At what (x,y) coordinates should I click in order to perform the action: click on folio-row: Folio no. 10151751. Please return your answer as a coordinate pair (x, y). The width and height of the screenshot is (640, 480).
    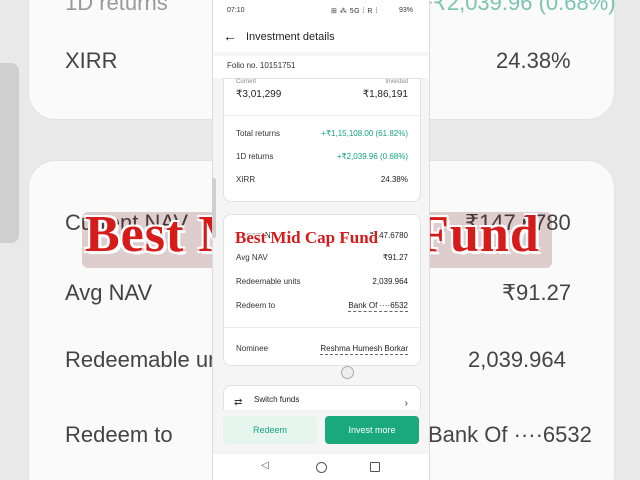
    Looking at the image, I should click on (321, 67).